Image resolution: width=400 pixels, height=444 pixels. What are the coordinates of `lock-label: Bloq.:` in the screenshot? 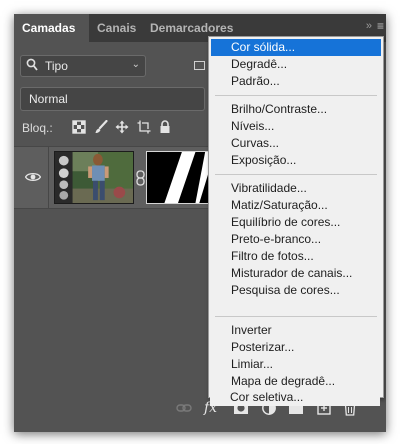 It's located at (37, 128).